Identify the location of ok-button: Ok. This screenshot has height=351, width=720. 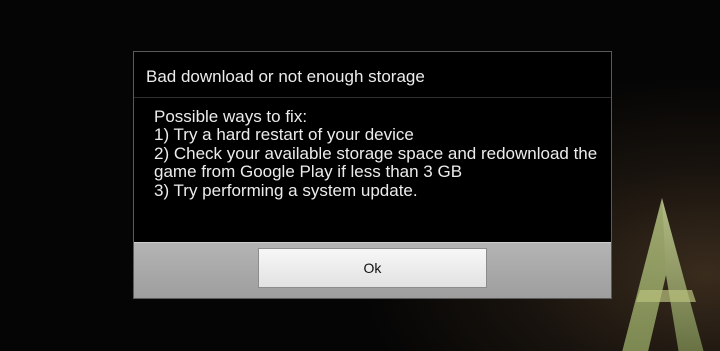
(372, 268).